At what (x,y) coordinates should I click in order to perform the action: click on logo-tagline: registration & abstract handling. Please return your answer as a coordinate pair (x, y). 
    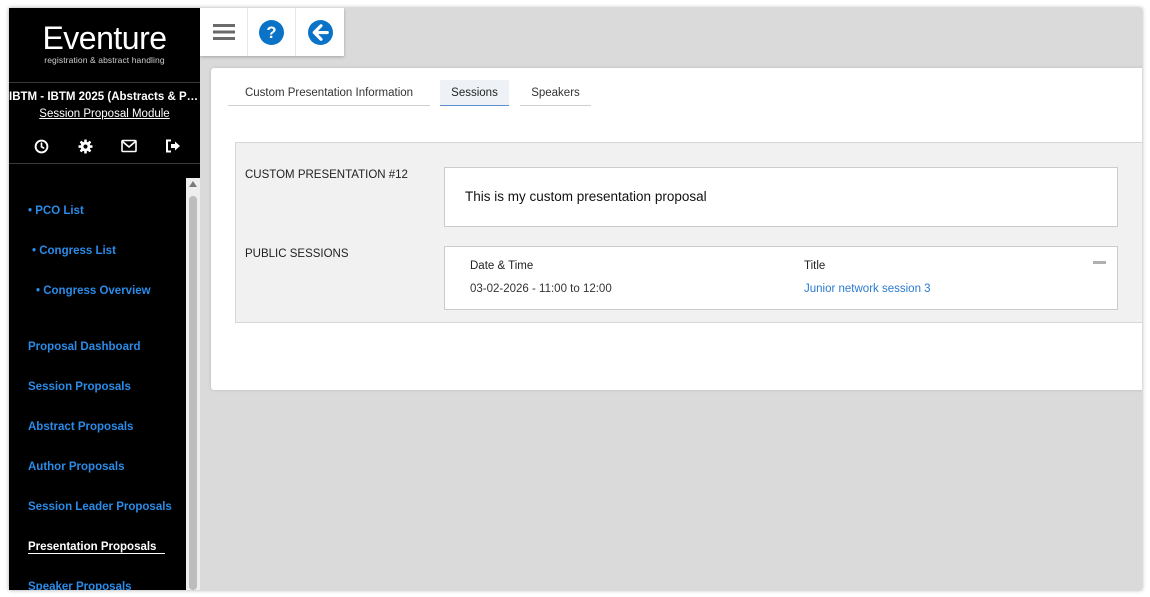
    Looking at the image, I should click on (104, 60).